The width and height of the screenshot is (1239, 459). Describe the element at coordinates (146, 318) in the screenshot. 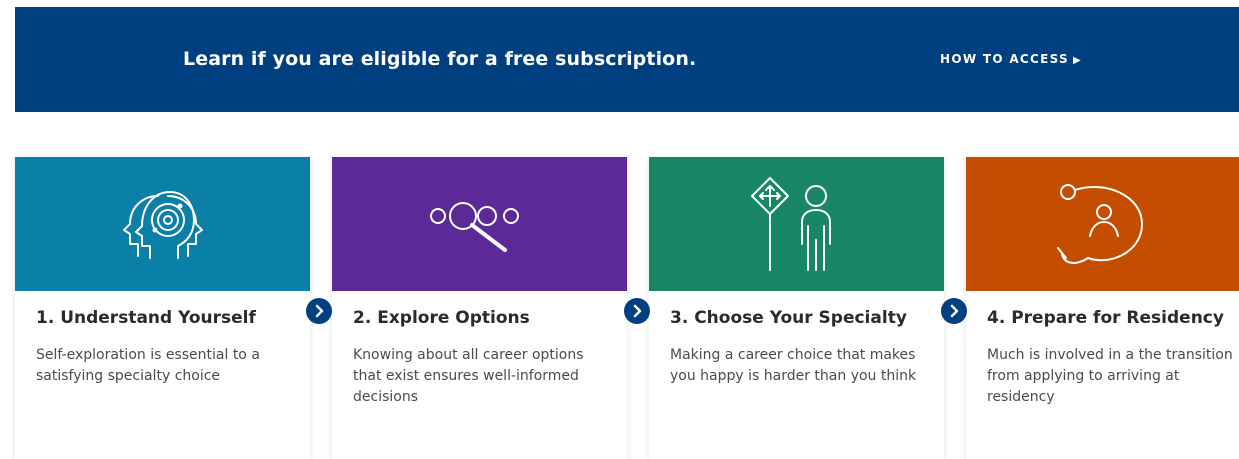

I see `card-title: 1. Understand Yourself` at that location.